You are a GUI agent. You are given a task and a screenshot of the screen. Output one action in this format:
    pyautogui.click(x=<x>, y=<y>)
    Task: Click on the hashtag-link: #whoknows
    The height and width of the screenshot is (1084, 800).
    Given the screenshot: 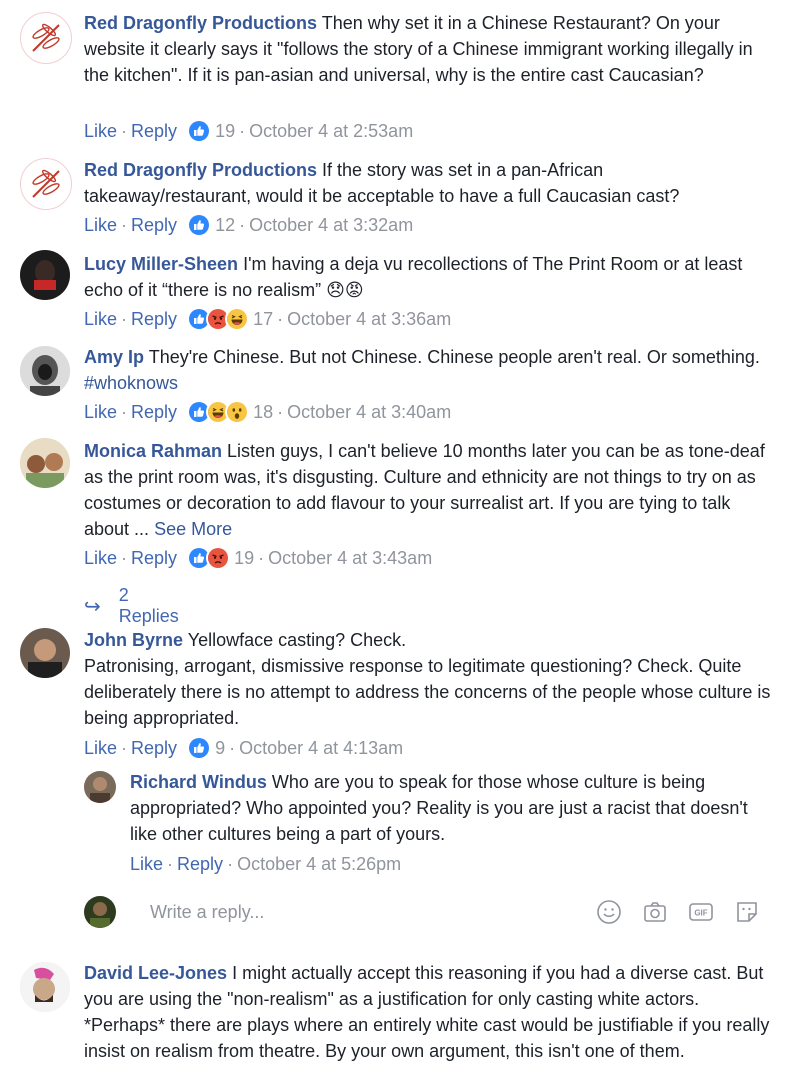 What is the action you would take?
    pyautogui.click(x=131, y=383)
    